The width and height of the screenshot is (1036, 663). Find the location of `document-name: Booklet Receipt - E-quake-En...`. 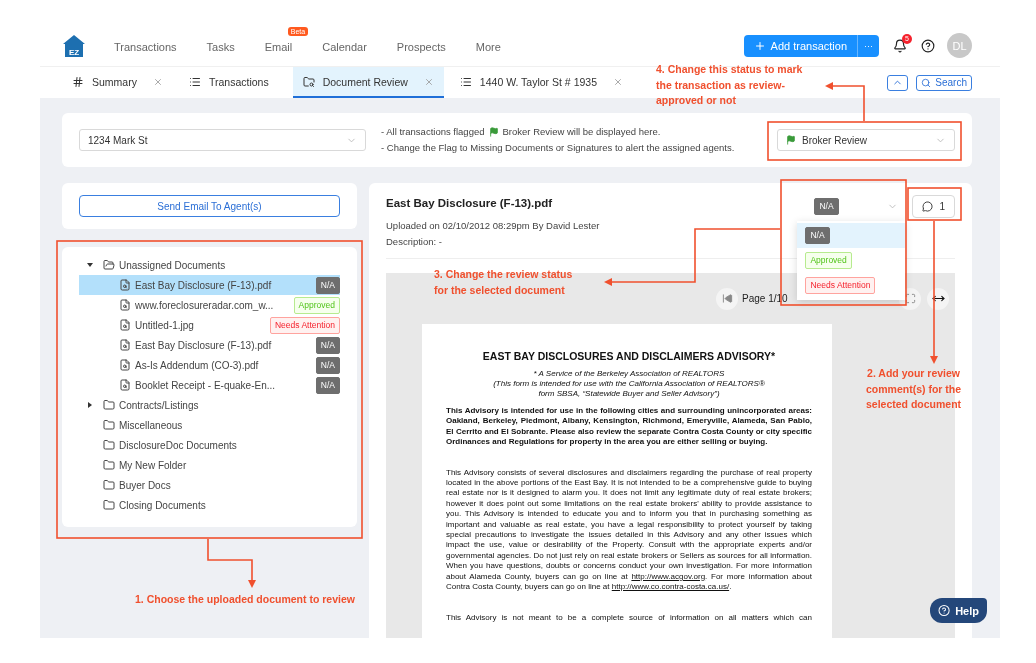

document-name: Booklet Receipt - E-quake-En... is located at coordinates (205, 385).